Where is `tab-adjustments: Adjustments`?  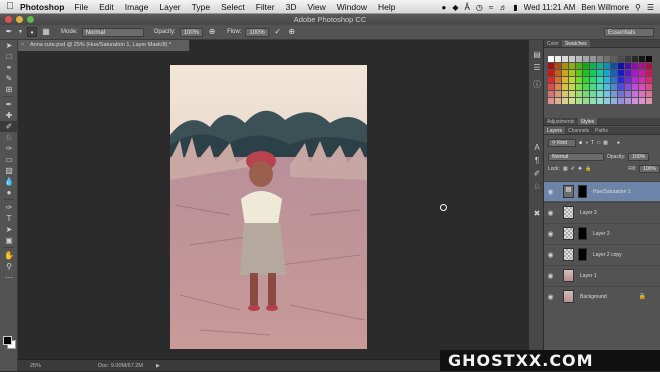
tab-adjustments: Adjustments is located at coordinates (561, 121).